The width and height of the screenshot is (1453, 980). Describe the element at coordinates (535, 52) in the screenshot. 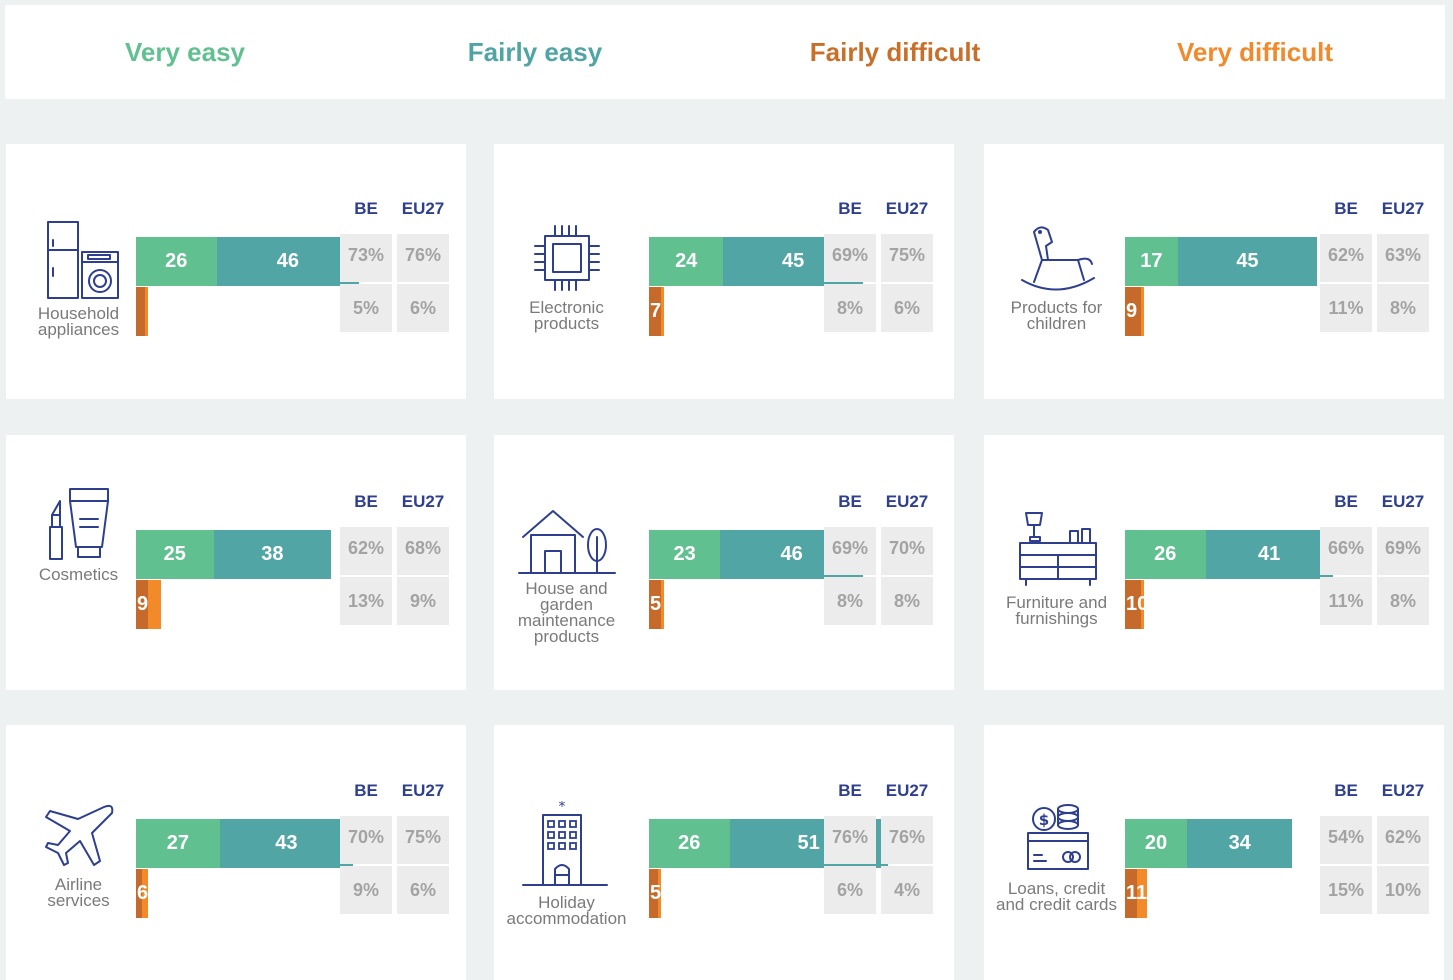

I see `legend-fairly-easy: Fairly easy` at that location.